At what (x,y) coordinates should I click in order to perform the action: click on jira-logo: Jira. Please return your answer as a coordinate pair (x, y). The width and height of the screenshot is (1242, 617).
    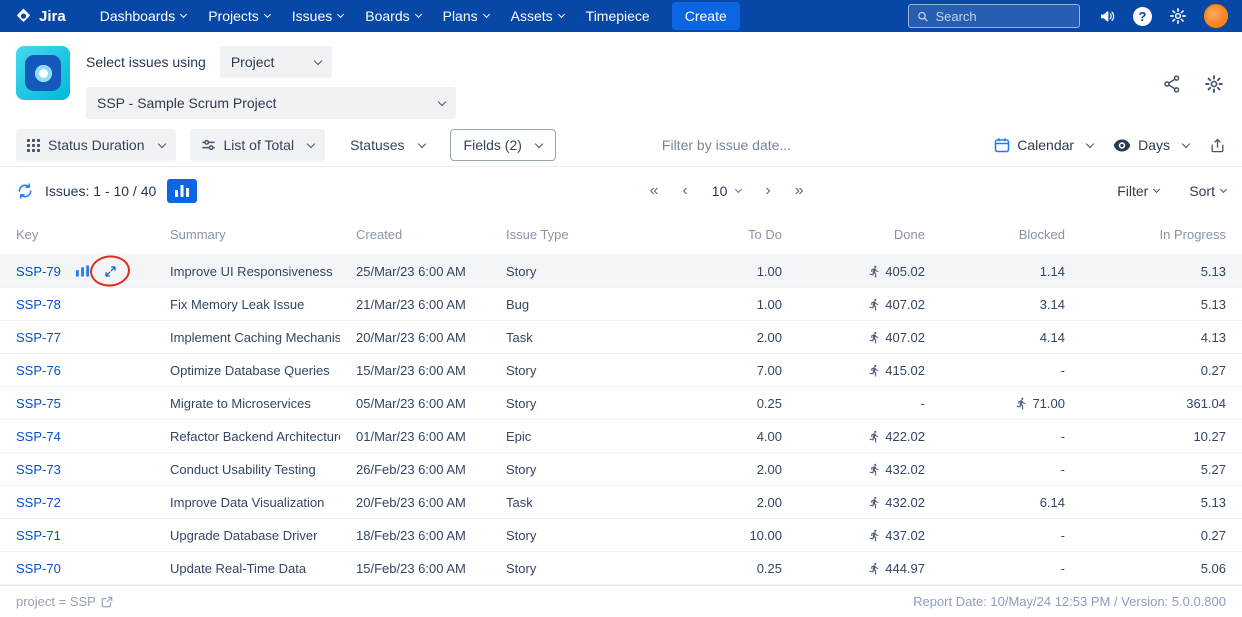
    Looking at the image, I should click on (40, 16).